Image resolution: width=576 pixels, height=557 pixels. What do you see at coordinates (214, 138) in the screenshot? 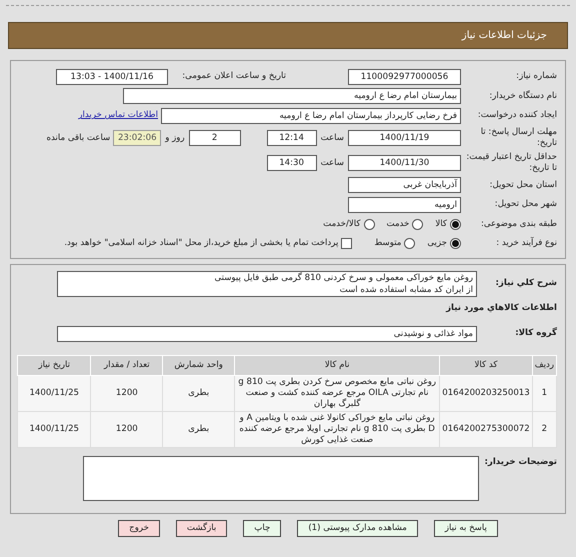
I see `text-field: 2` at bounding box center [214, 138].